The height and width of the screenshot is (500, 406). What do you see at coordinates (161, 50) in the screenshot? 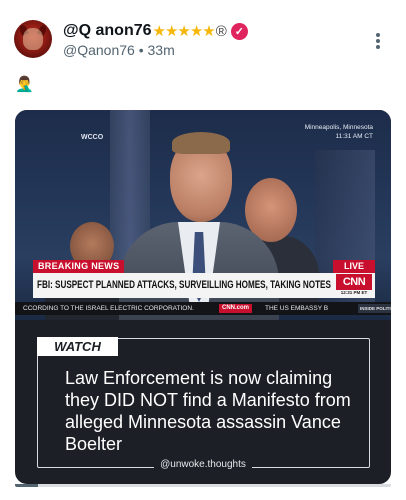
I see `post-time: 33m` at bounding box center [161, 50].